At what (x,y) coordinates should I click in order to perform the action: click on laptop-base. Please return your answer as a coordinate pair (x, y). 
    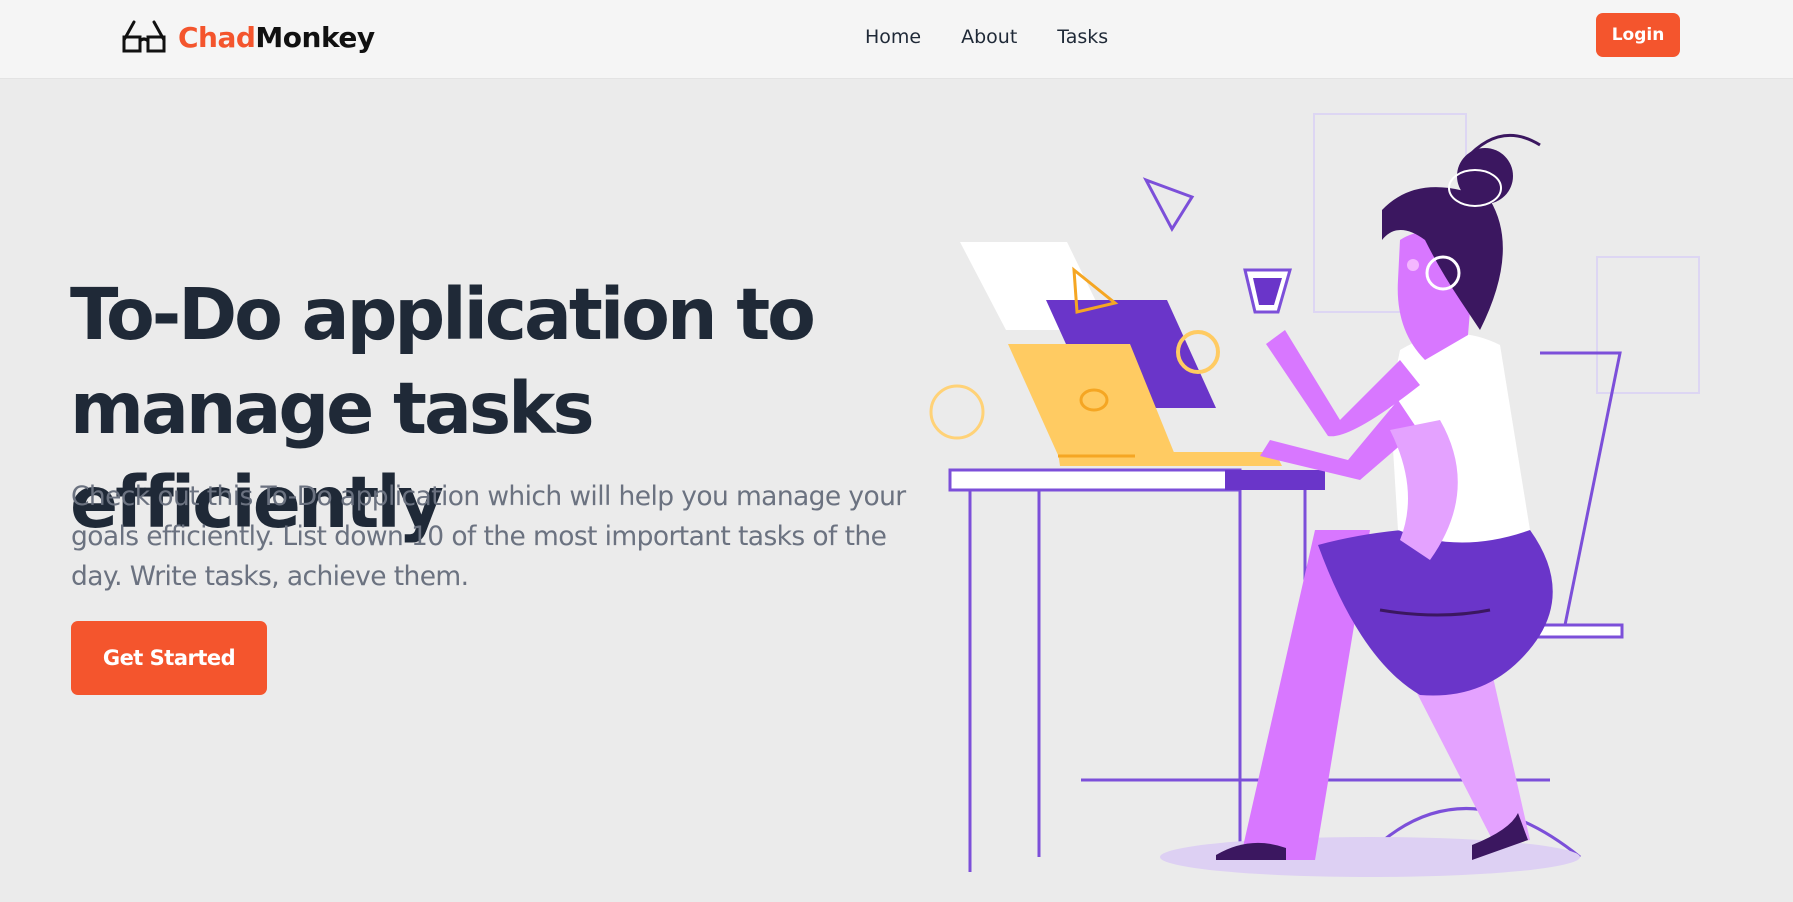
    Looking at the image, I should click on (1170, 459).